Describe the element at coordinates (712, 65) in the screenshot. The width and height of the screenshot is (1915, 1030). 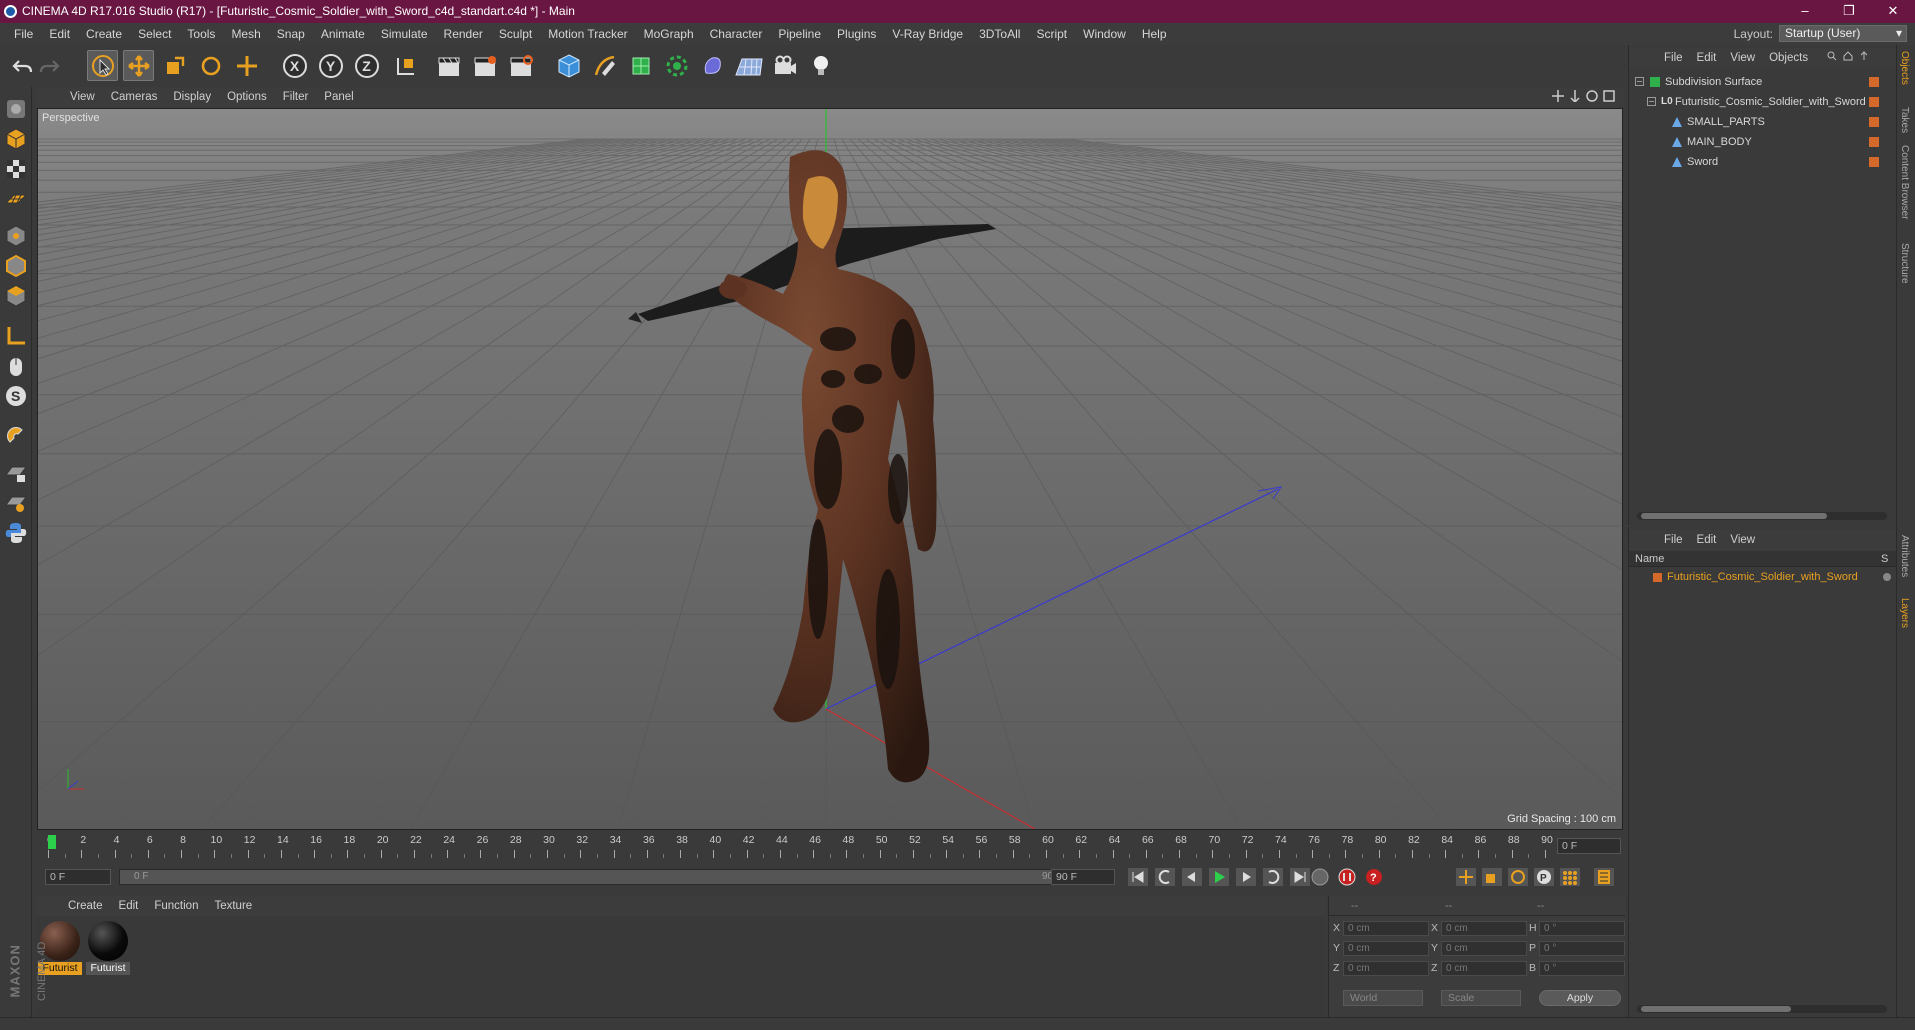
I see `deformer-button` at that location.